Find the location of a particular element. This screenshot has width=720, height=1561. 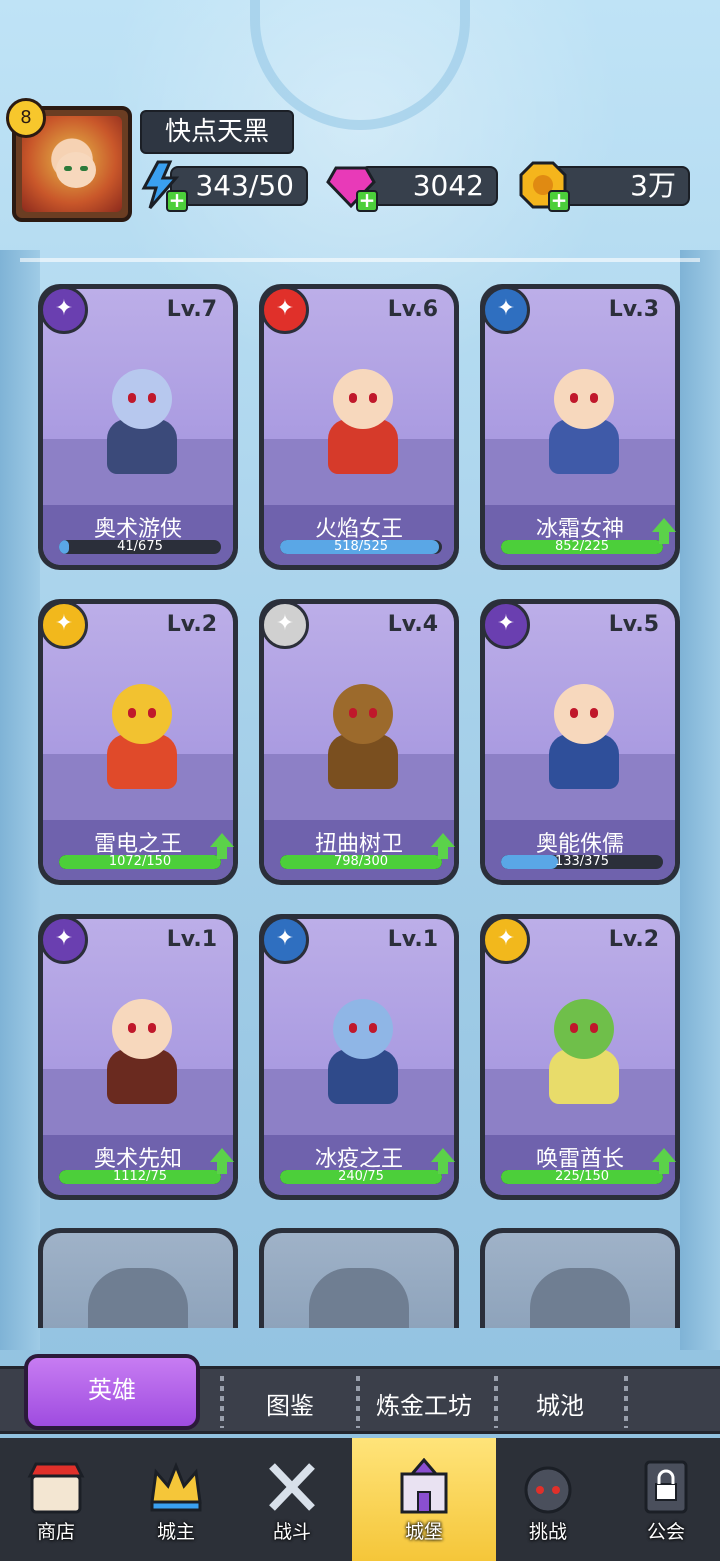

tab-city: 城池 is located at coordinates (560, 1403).